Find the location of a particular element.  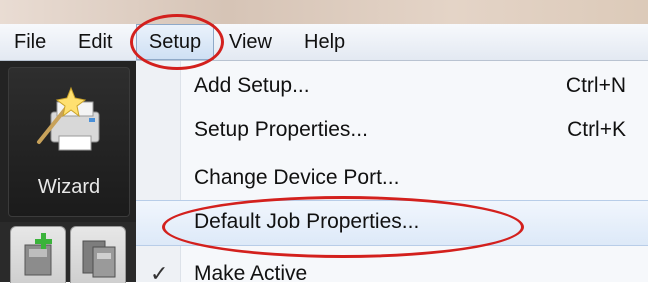

wizard-button: Wizard is located at coordinates (69, 142).